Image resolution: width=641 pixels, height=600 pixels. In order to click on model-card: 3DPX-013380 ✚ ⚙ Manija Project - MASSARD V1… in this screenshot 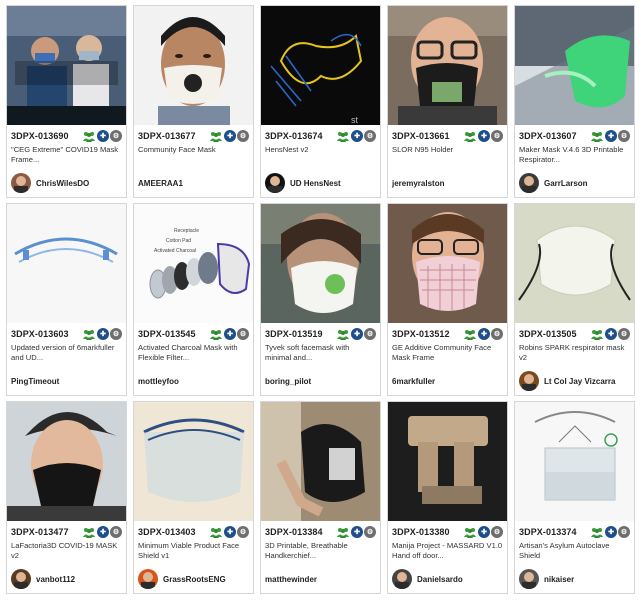, I will do `click(447, 497)`.